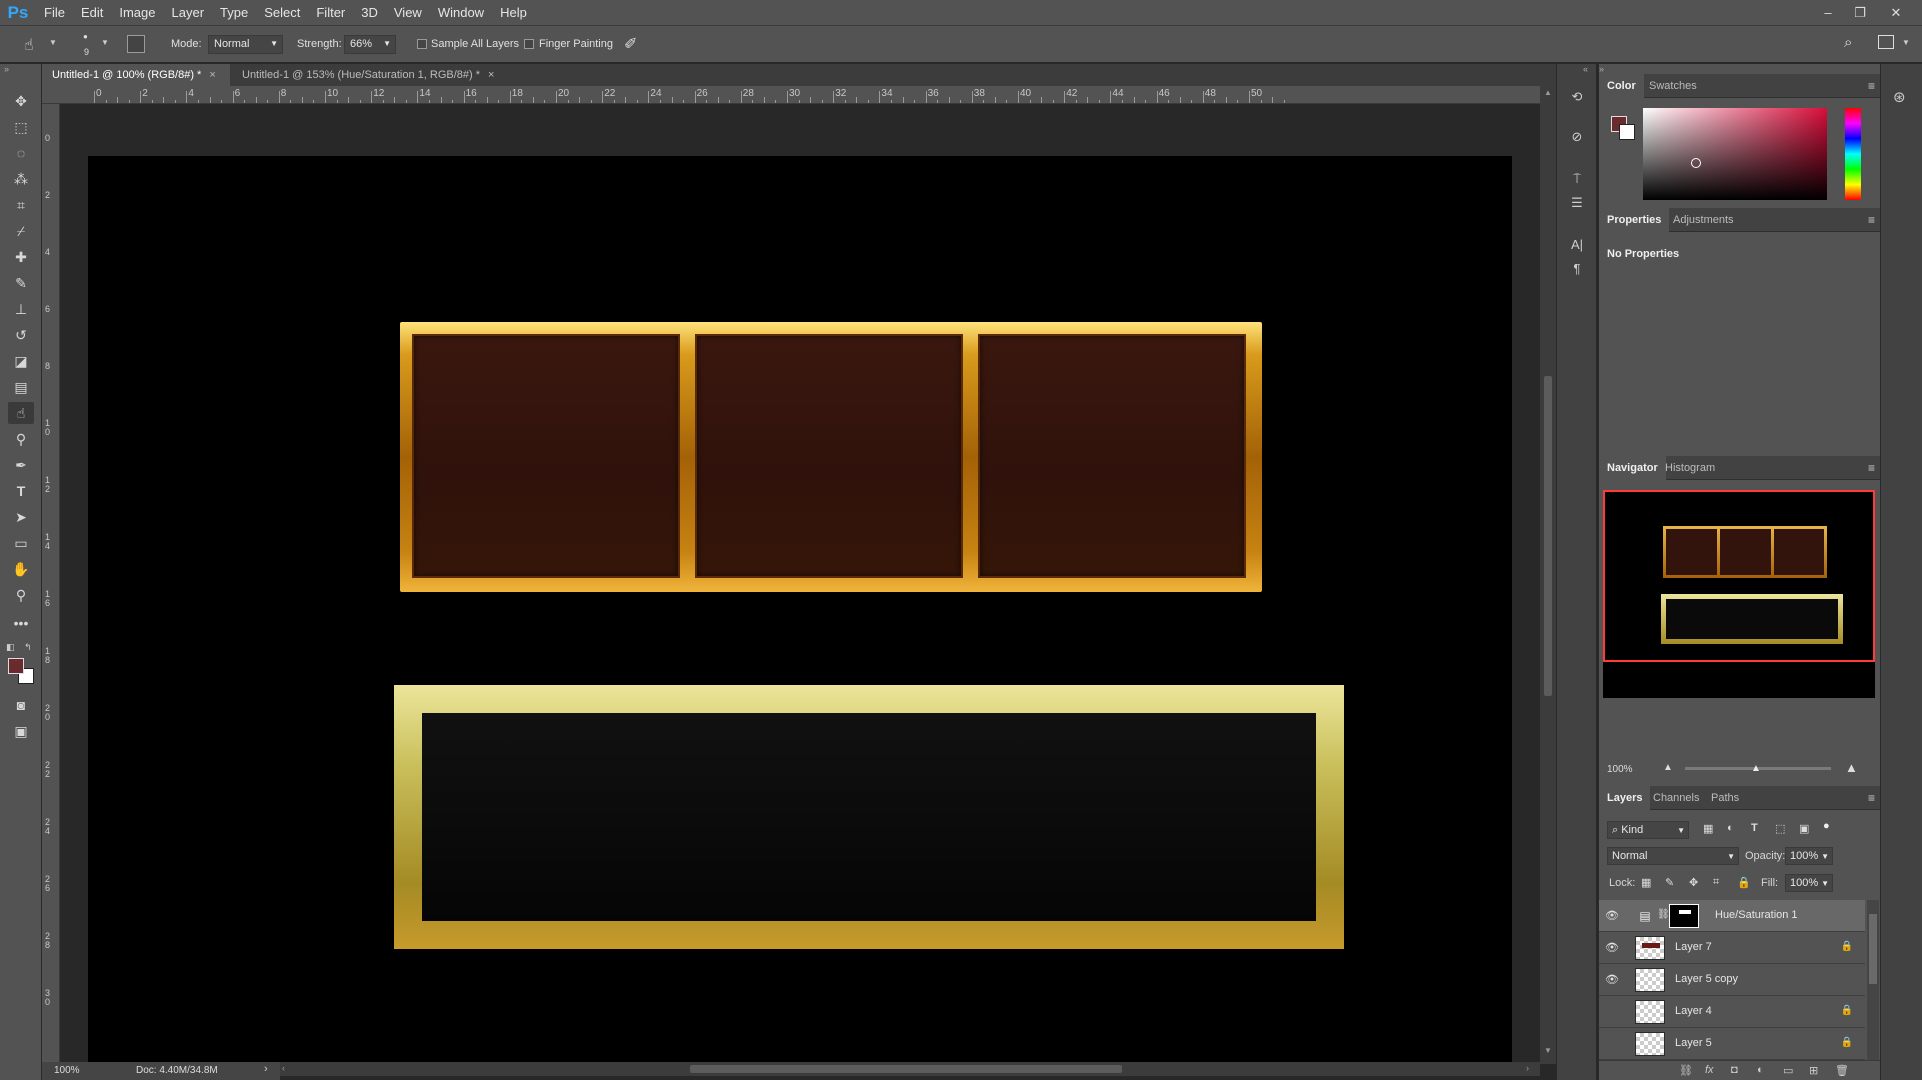 This screenshot has width=1922, height=1080. What do you see at coordinates (1686, 1070) in the screenshot?
I see `link-layers-icon: ⛓` at bounding box center [1686, 1070].